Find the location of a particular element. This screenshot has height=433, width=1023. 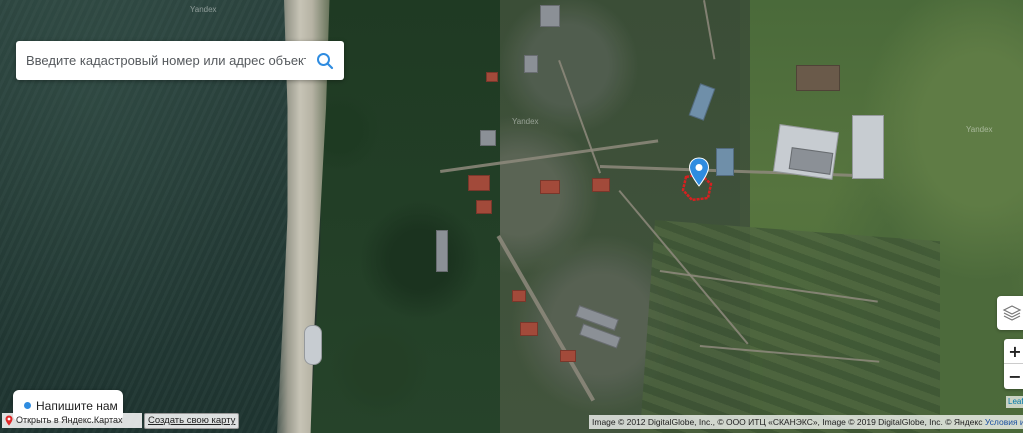

search-icon is located at coordinates (325, 60).